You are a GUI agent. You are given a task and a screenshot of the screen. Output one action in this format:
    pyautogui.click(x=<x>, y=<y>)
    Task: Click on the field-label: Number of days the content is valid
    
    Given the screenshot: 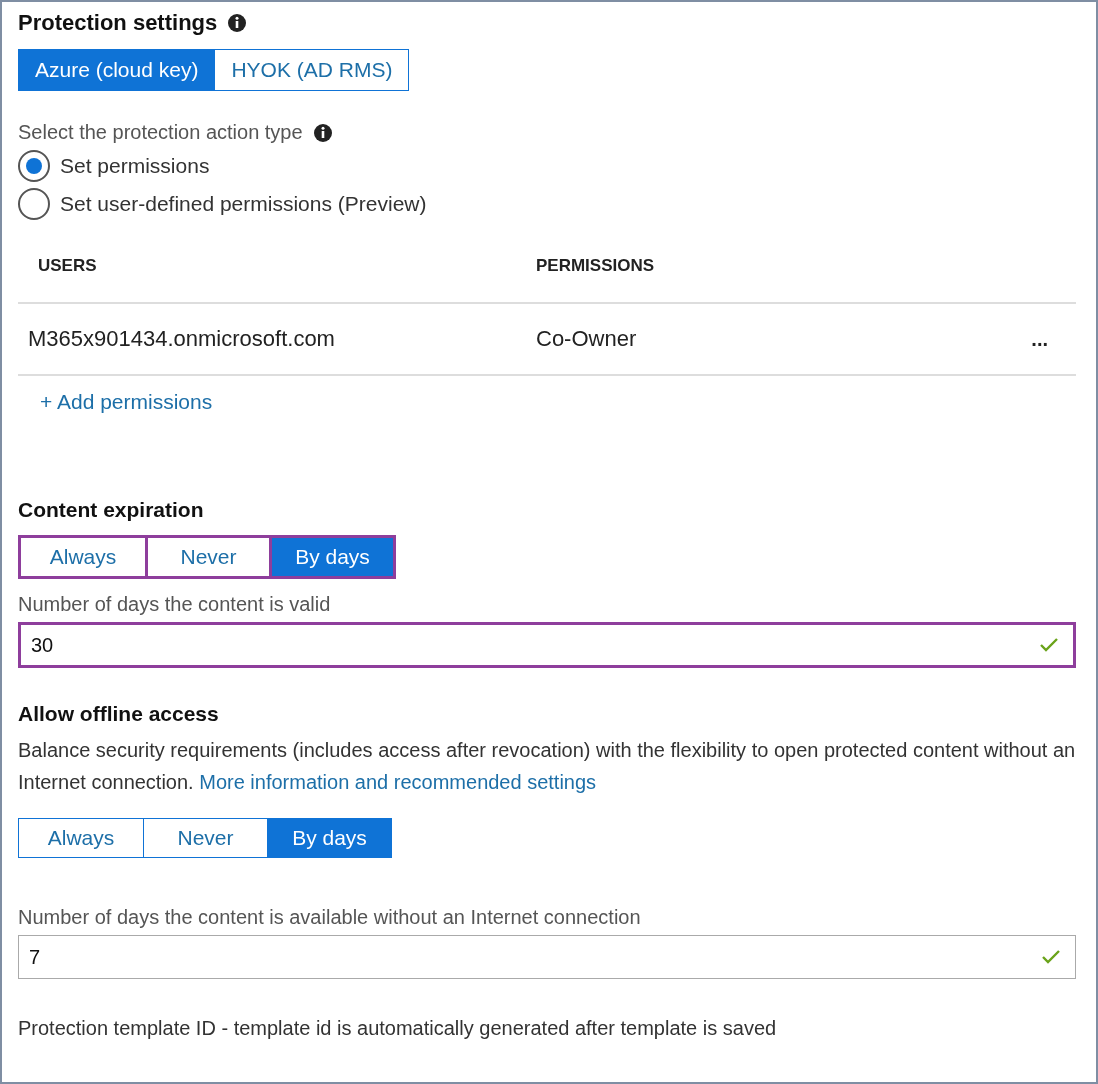 What is the action you would take?
    pyautogui.click(x=174, y=604)
    